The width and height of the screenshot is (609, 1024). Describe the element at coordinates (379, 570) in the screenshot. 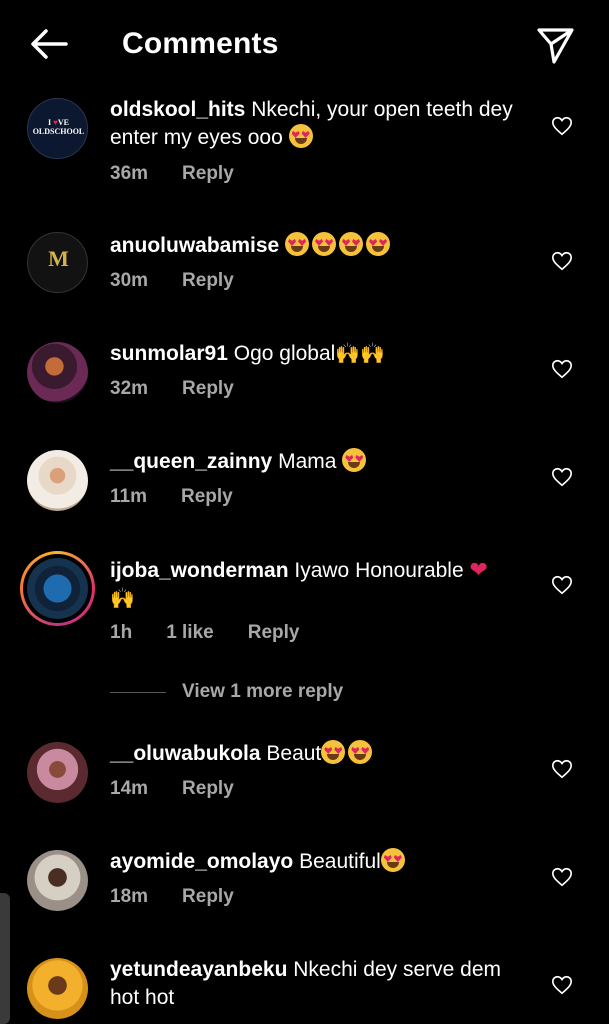

I see `comment-text: Iyawo Honourable` at that location.